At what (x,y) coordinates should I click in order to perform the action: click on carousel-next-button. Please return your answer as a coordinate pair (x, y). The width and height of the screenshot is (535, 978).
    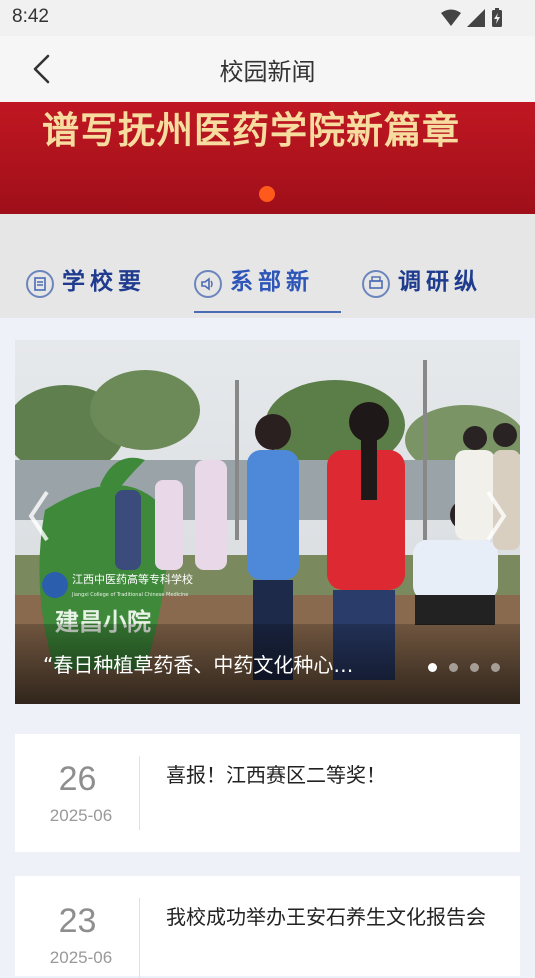
    Looking at the image, I should click on (496, 516).